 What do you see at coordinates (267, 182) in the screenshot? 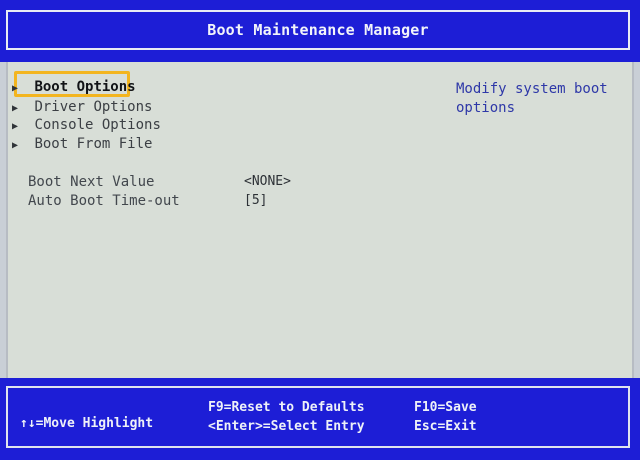
I see `boot-next-value-field: <NONE>` at bounding box center [267, 182].